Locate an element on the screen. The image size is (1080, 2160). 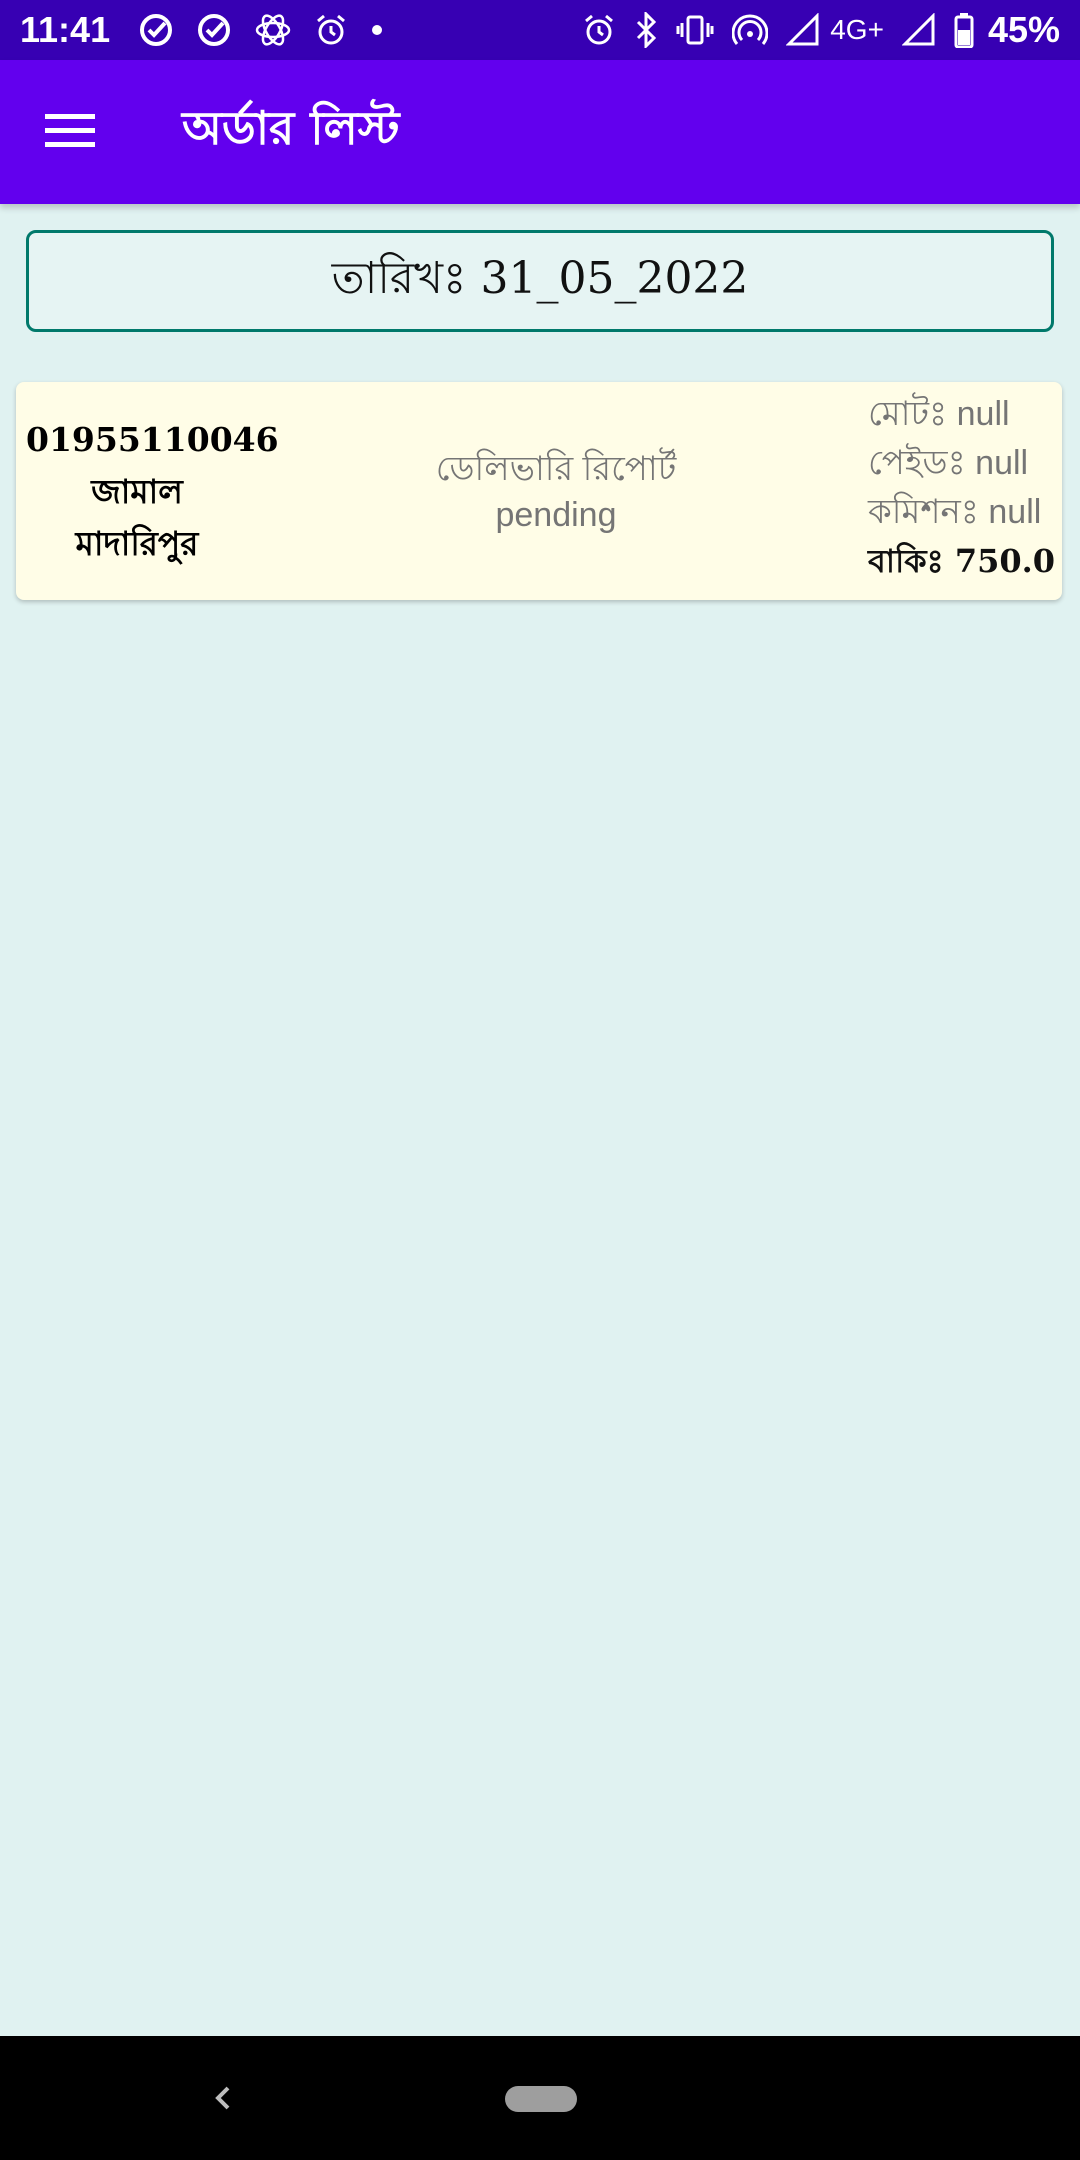
battery-icon is located at coordinates (964, 30).